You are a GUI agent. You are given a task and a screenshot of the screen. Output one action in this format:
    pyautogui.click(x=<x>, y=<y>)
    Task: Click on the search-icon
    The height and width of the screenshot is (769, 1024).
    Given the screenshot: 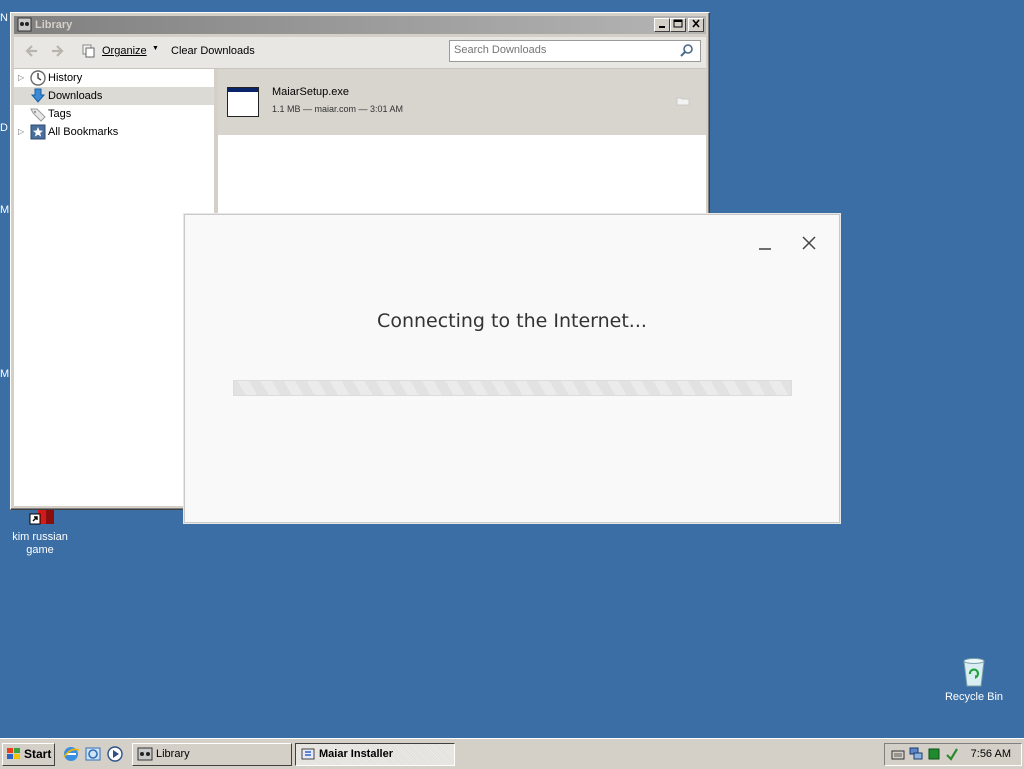 What is the action you would take?
    pyautogui.click(x=687, y=50)
    